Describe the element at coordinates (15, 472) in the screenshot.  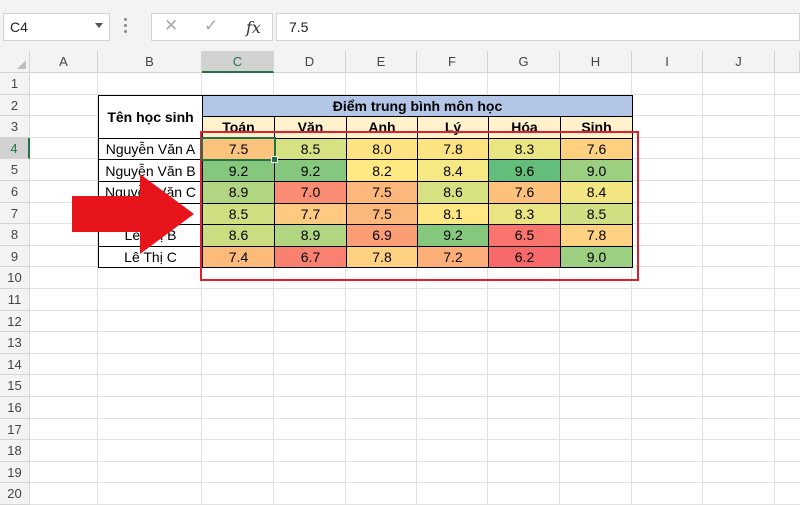
I see `row-header-19: 19` at that location.